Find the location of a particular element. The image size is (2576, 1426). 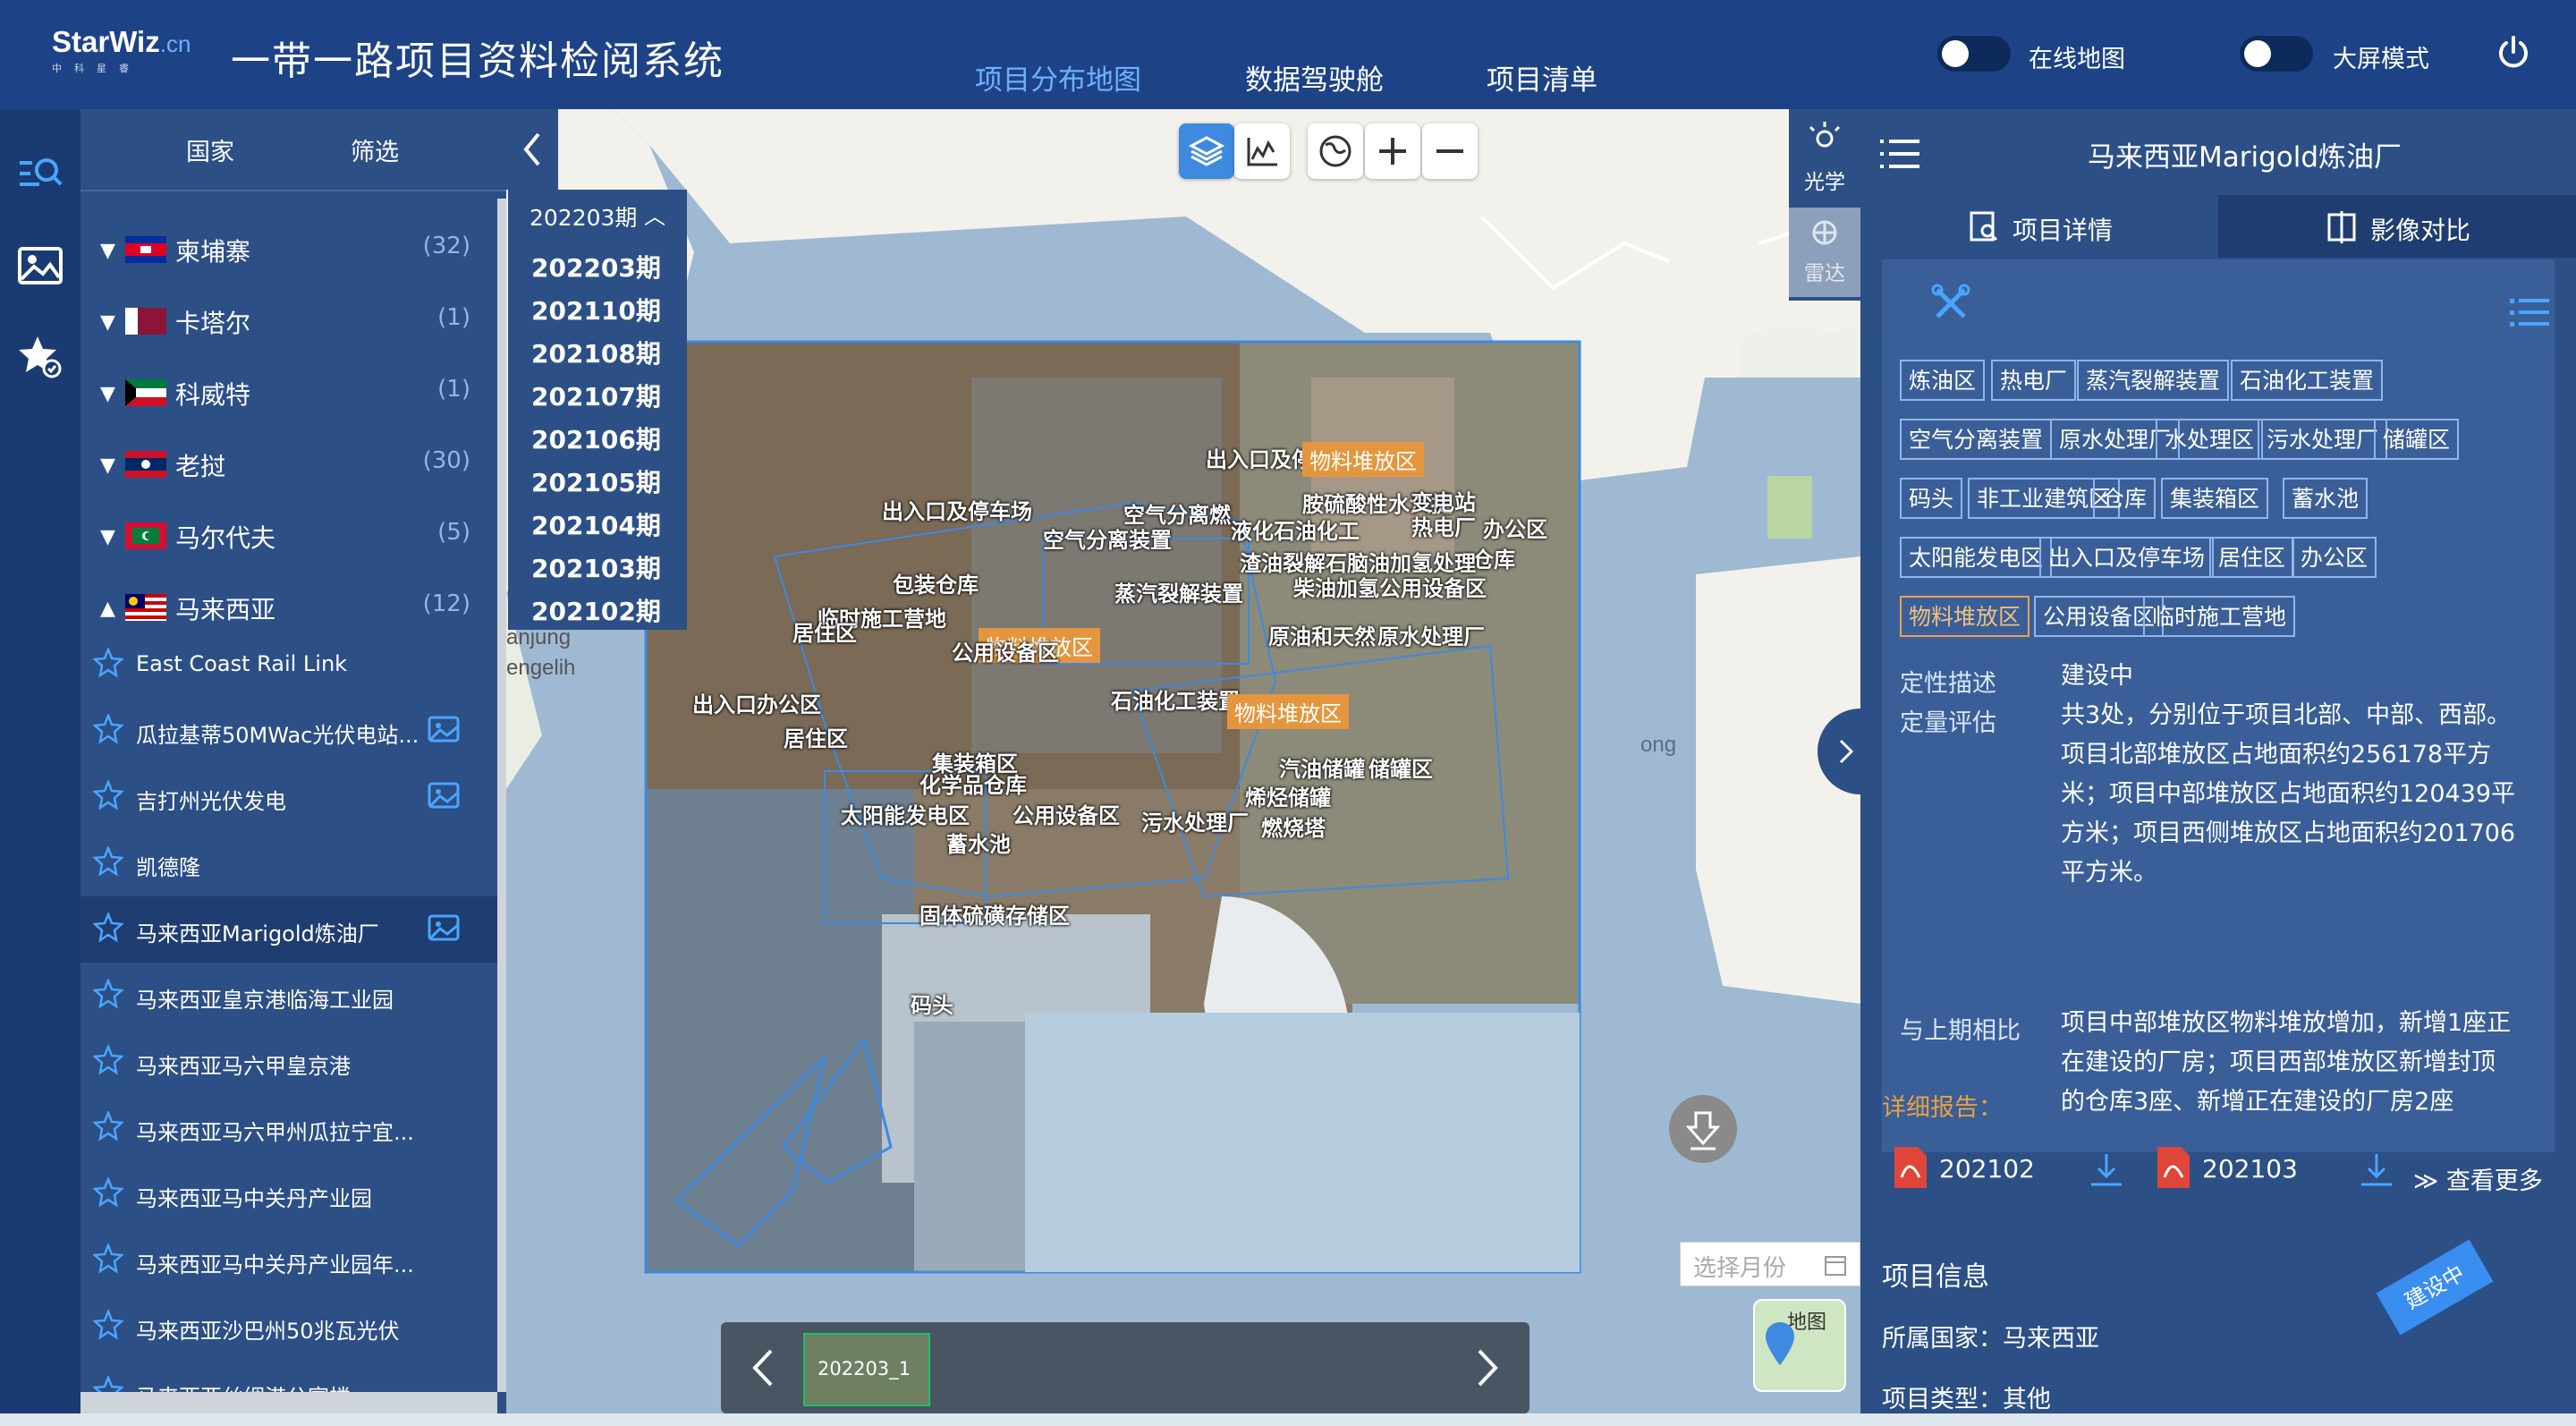

see-more-button: ≫ 查看更多 is located at coordinates (2478, 1178).